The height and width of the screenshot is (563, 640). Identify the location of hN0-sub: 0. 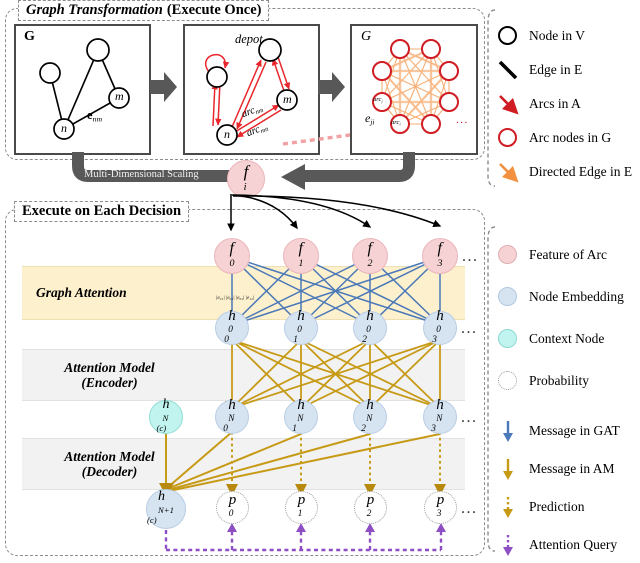
(225, 428).